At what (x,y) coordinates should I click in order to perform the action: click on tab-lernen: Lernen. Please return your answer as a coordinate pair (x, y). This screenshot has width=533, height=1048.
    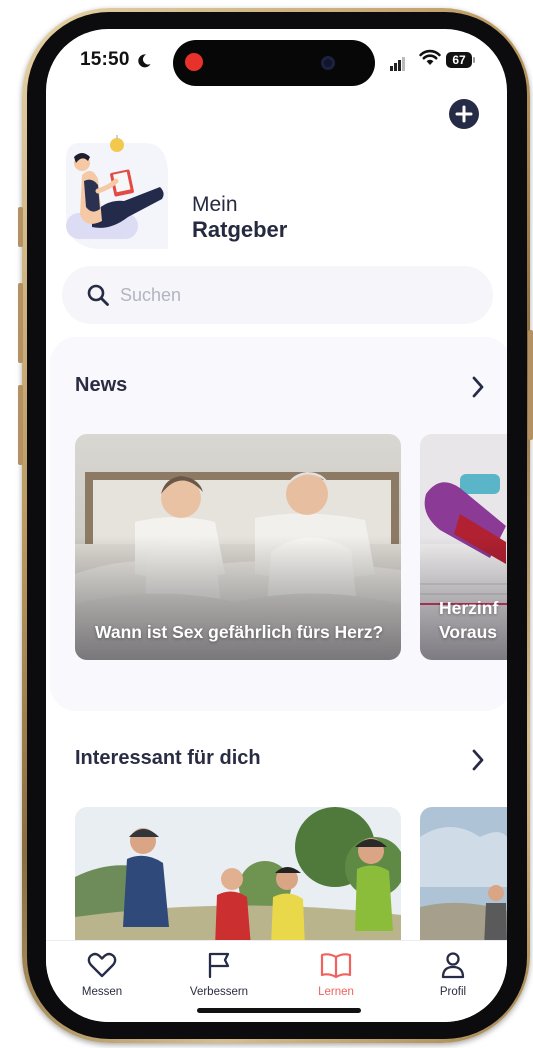
    Looking at the image, I should click on (336, 974).